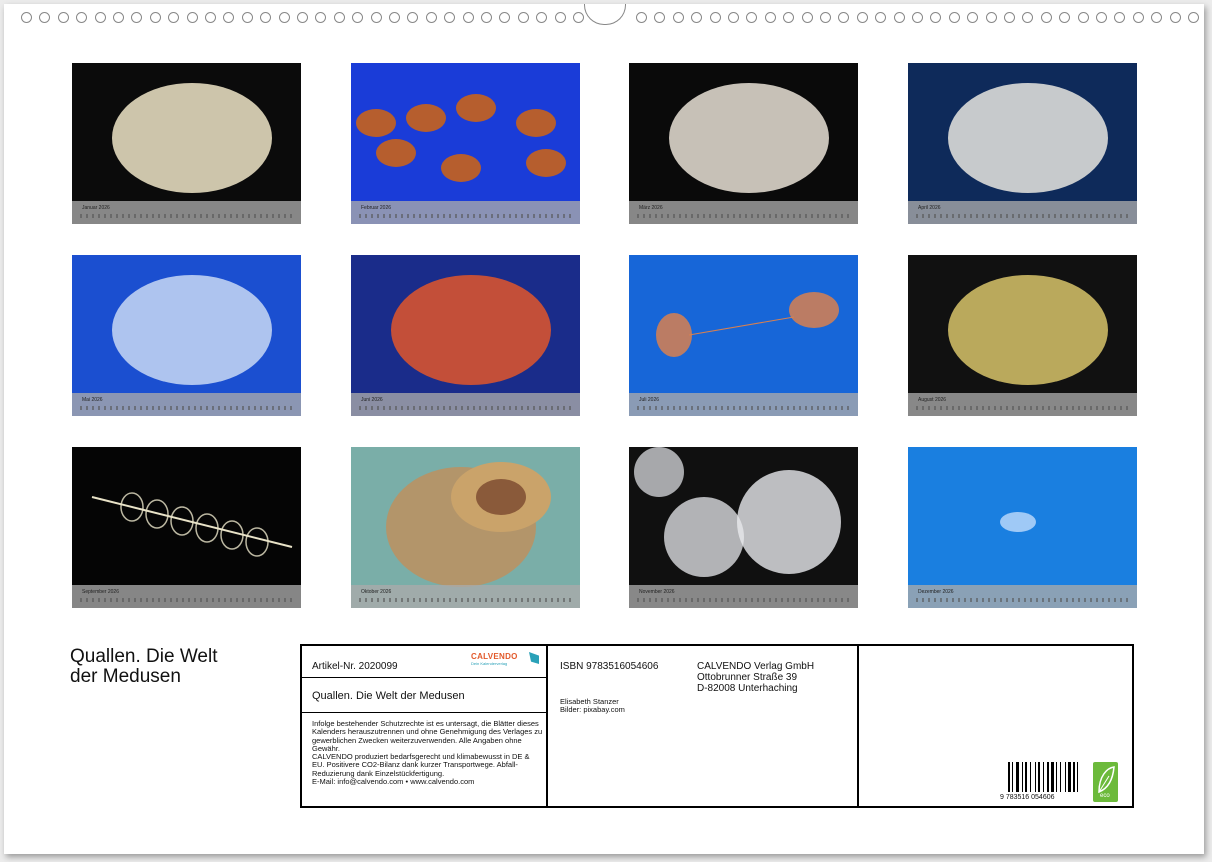 The width and height of the screenshot is (1212, 862). Describe the element at coordinates (743, 404) in the screenshot. I see `month-strip: Juli 2026` at that location.